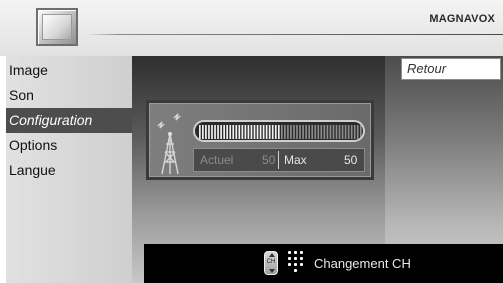 The width and height of the screenshot is (503, 283). I want to click on readout-divider, so click(278, 160).